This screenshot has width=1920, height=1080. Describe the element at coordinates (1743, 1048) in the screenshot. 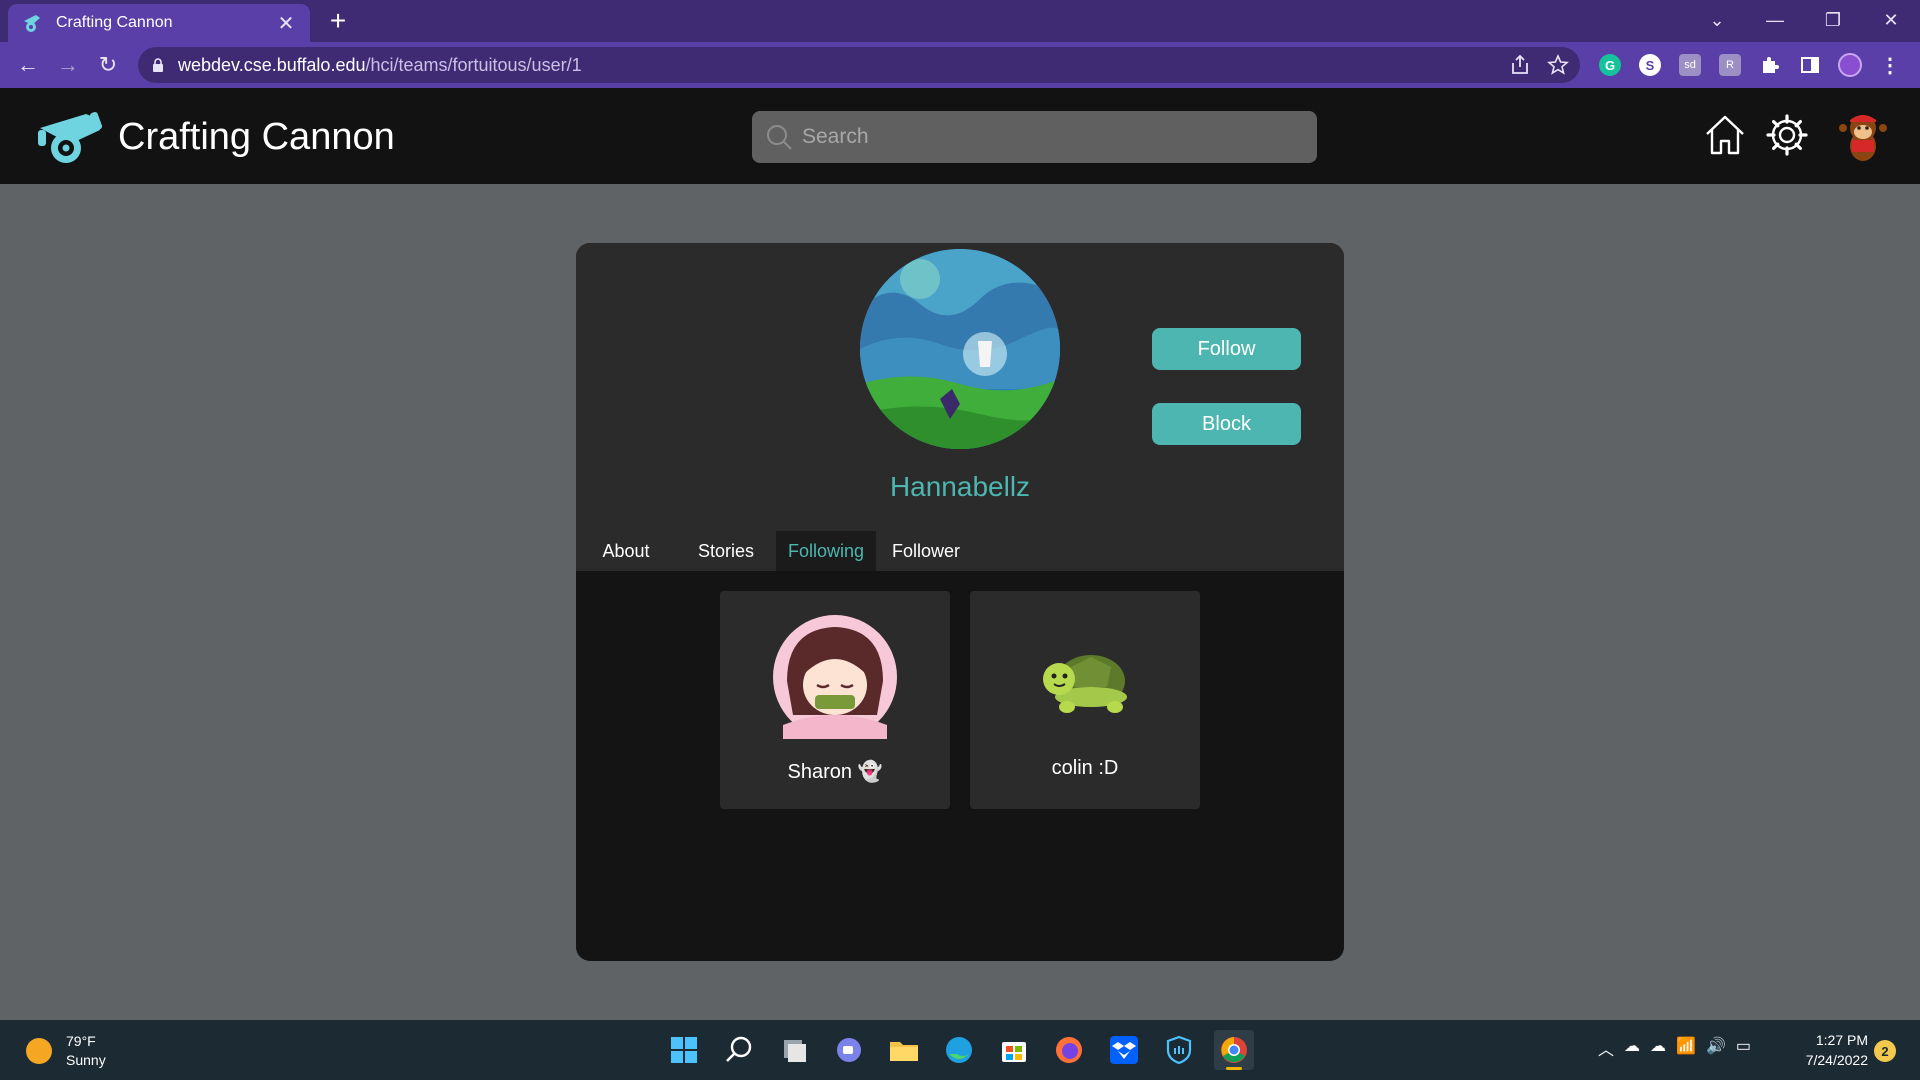

I see `battery-icon: ▭` at that location.